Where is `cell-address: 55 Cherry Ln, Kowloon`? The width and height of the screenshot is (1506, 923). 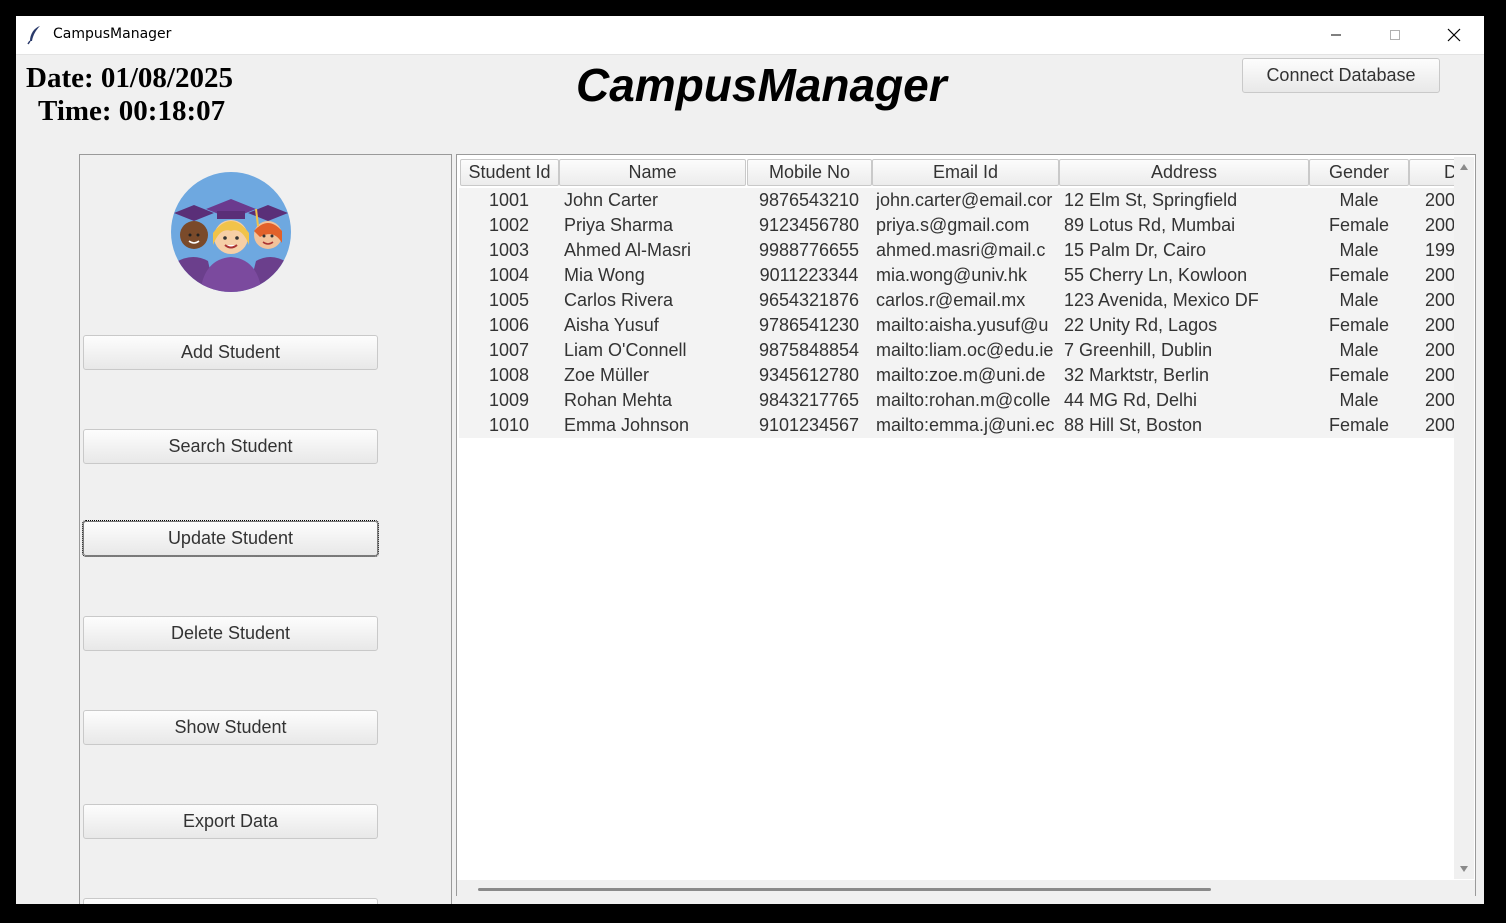 cell-address: 55 Cherry Ln, Kowloon is located at coordinates (1156, 275).